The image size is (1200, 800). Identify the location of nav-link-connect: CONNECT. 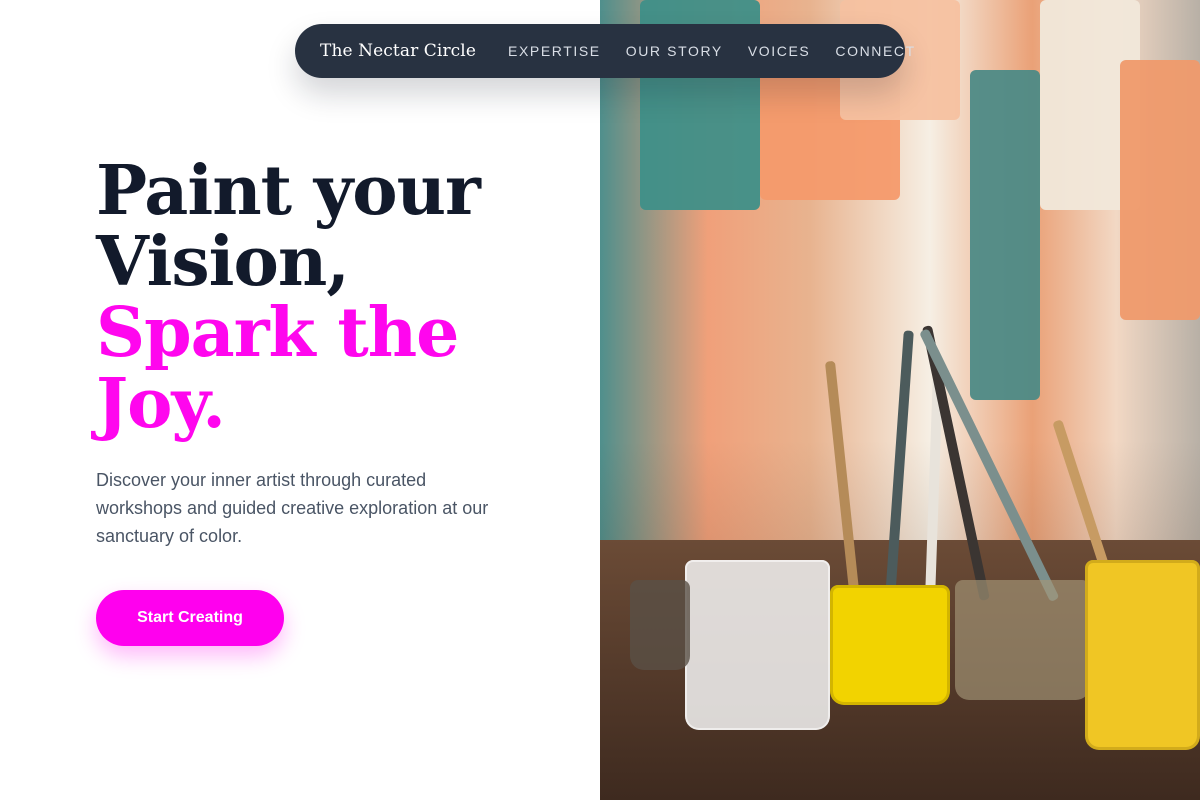
(875, 51).